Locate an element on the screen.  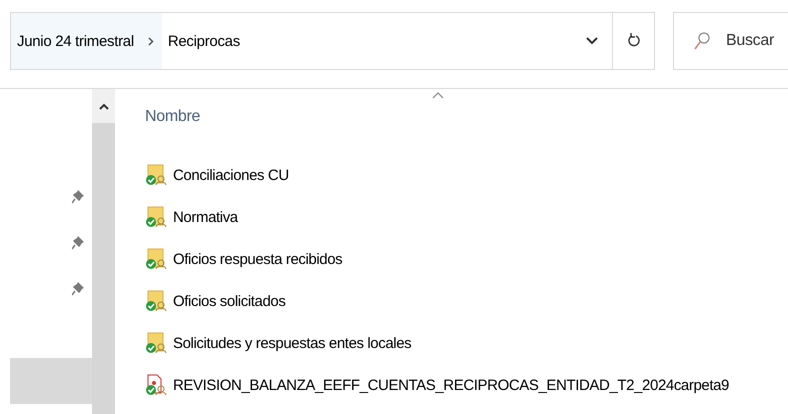
caret-up-icon is located at coordinates (103, 106).